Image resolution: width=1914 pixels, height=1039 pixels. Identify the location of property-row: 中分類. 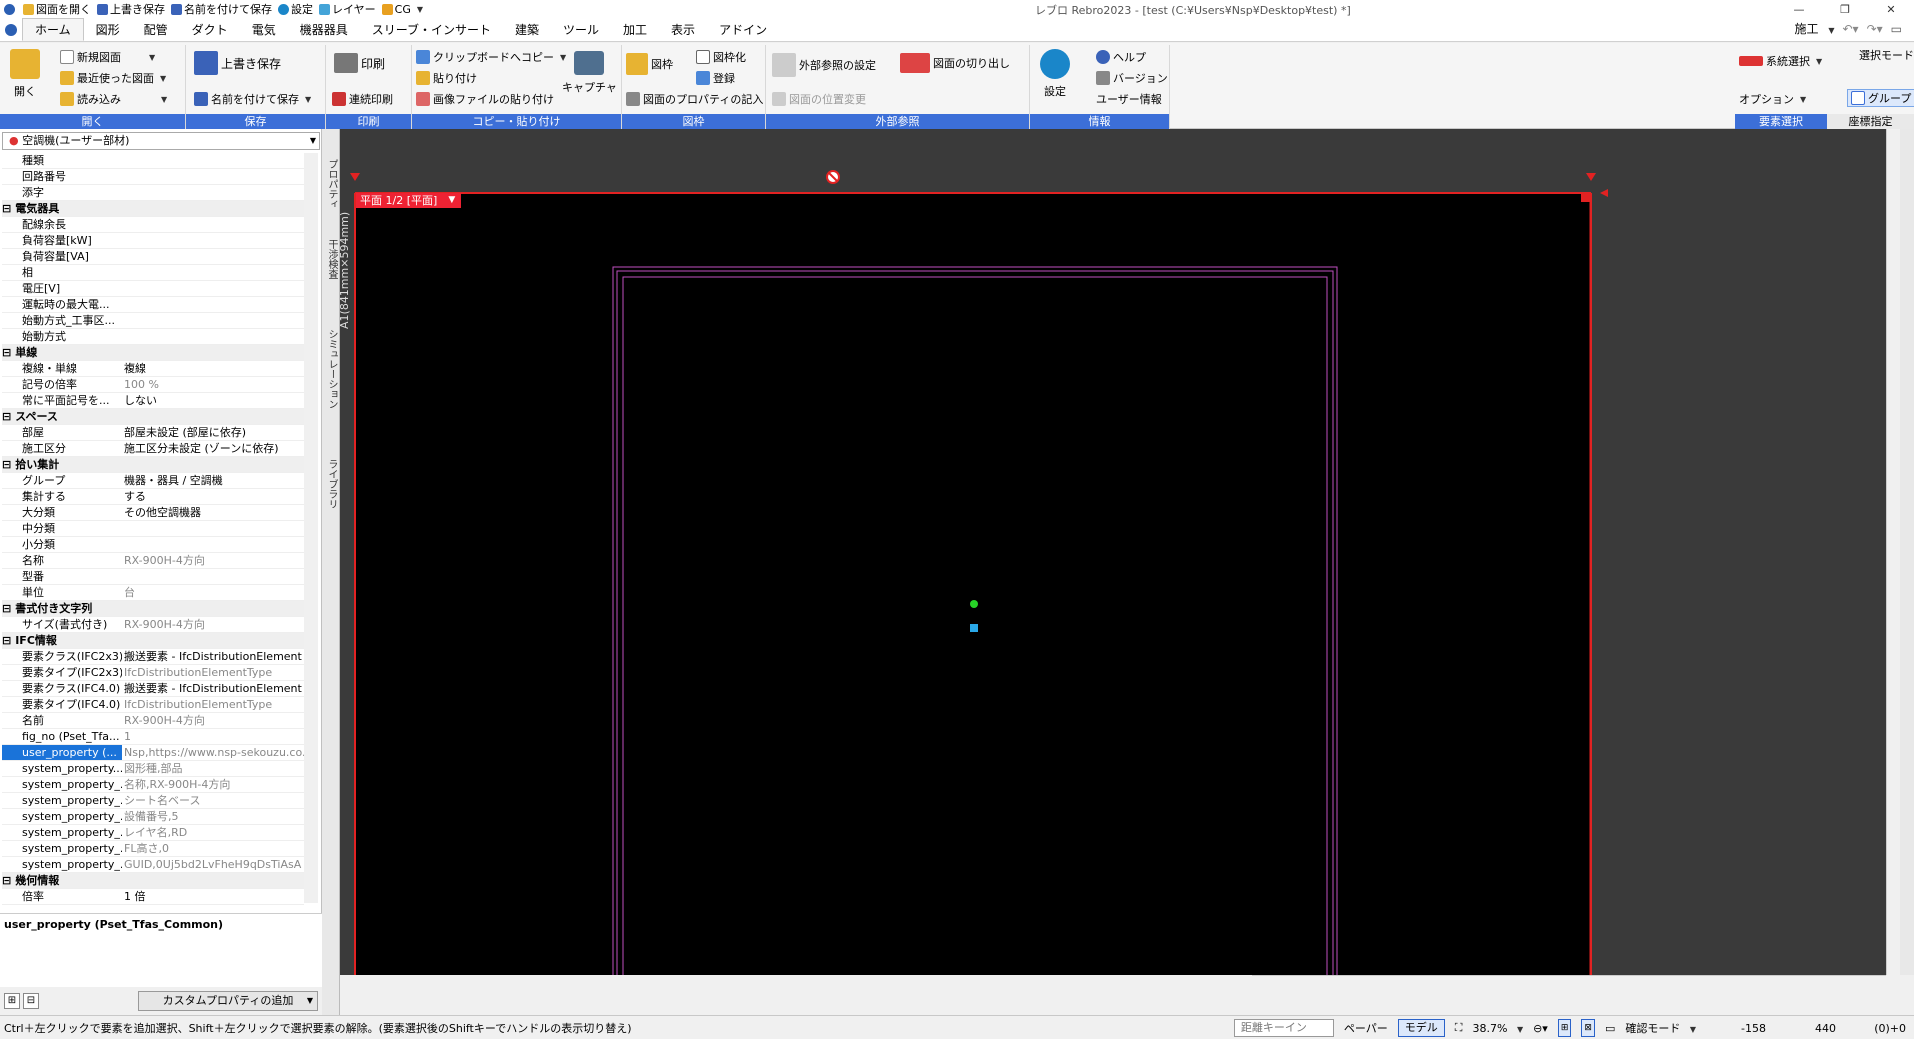
(153, 529).